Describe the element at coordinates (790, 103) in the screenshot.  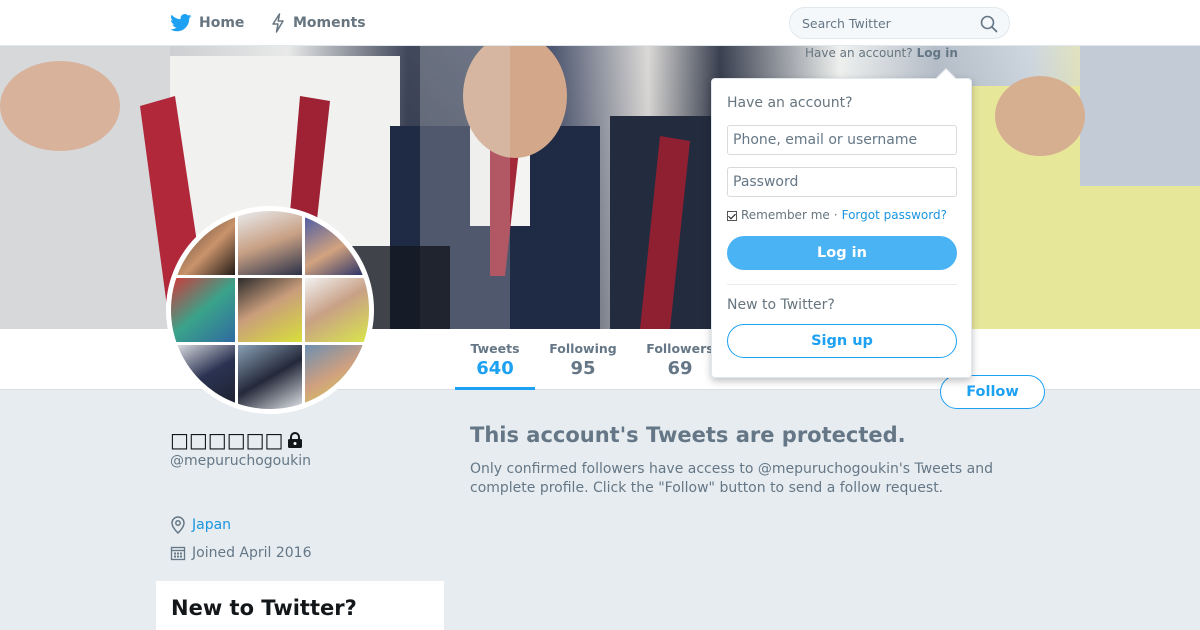
I see `login-heading: Have an account?` at that location.